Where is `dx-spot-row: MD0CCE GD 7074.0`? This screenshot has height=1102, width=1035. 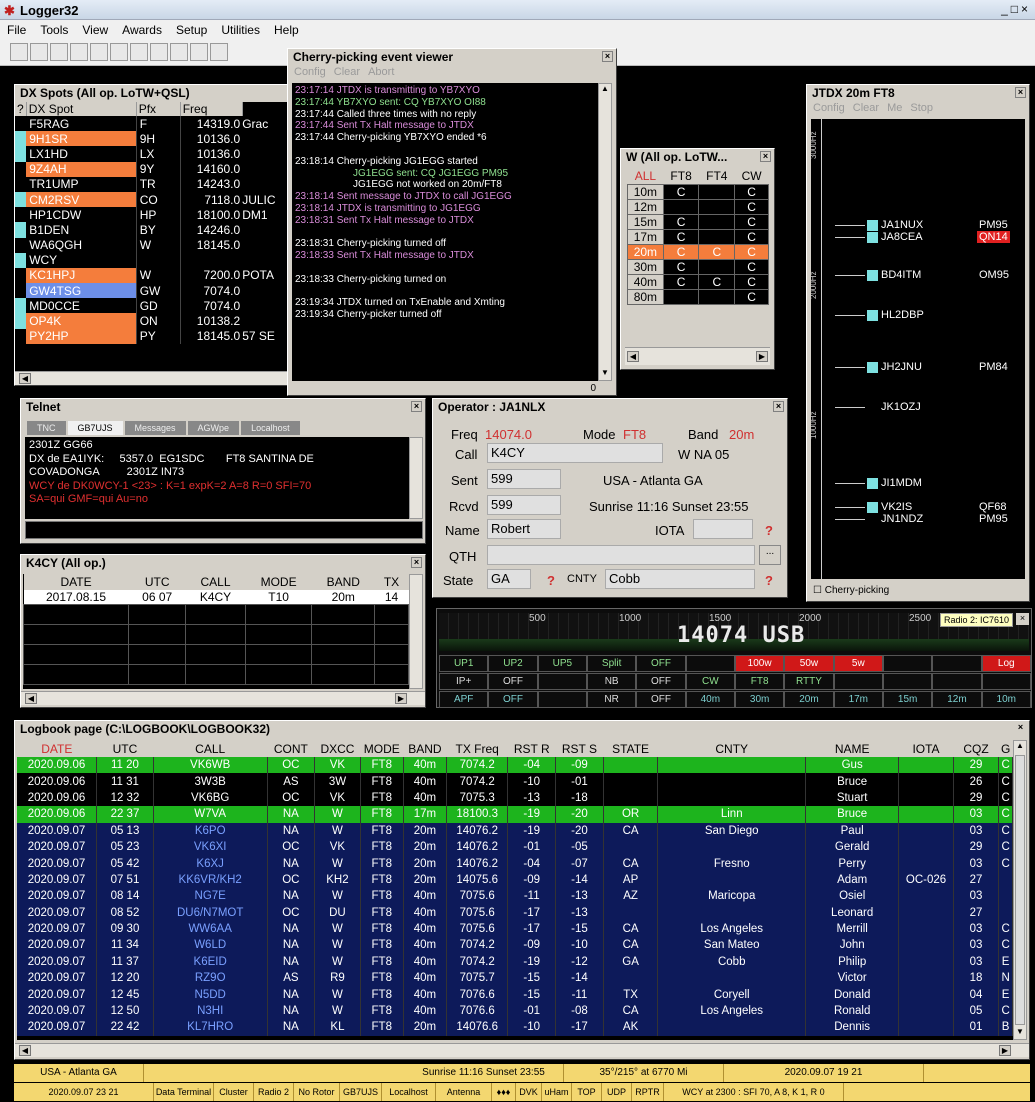
dx-spot-row: MD0CCE GD 7074.0 is located at coordinates (154, 306).